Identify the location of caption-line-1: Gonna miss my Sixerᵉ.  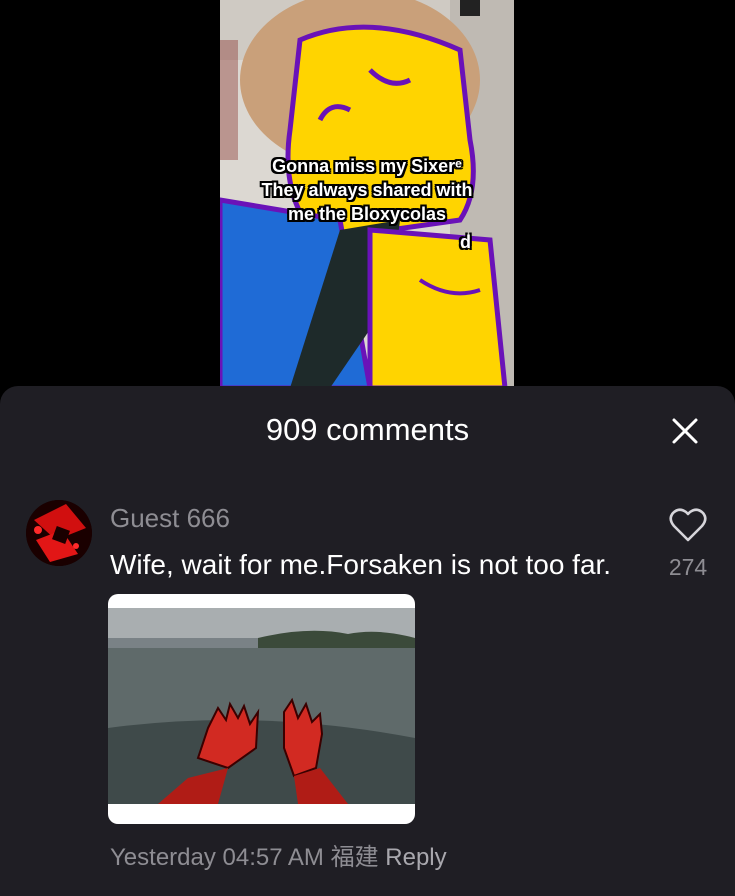
(367, 166).